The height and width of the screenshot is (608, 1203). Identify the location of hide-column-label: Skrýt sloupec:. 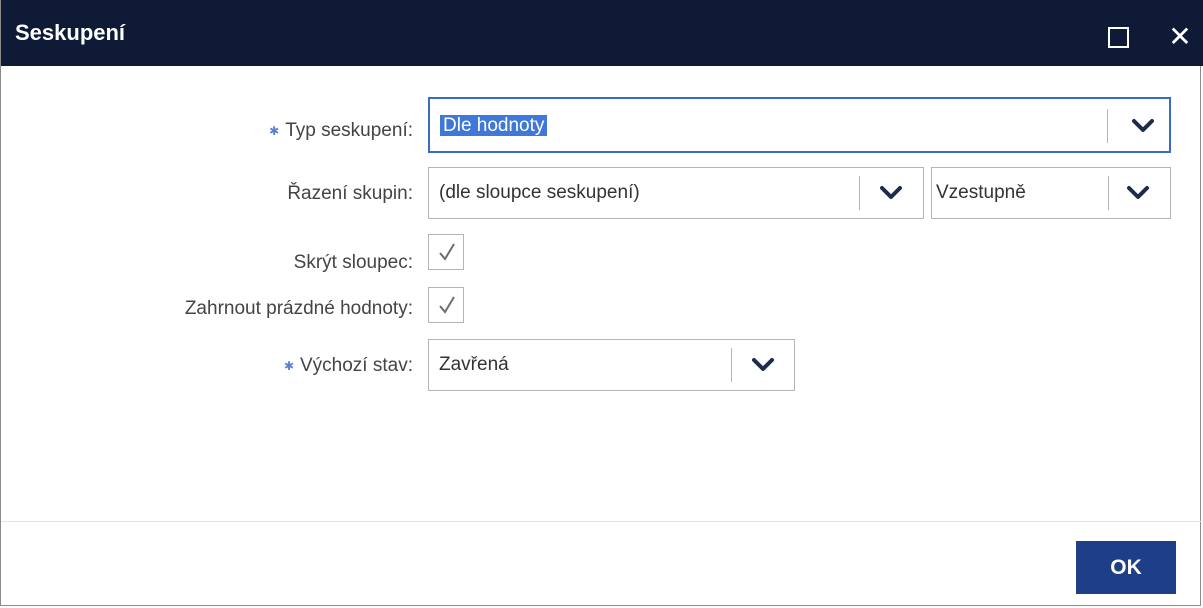
(353, 262).